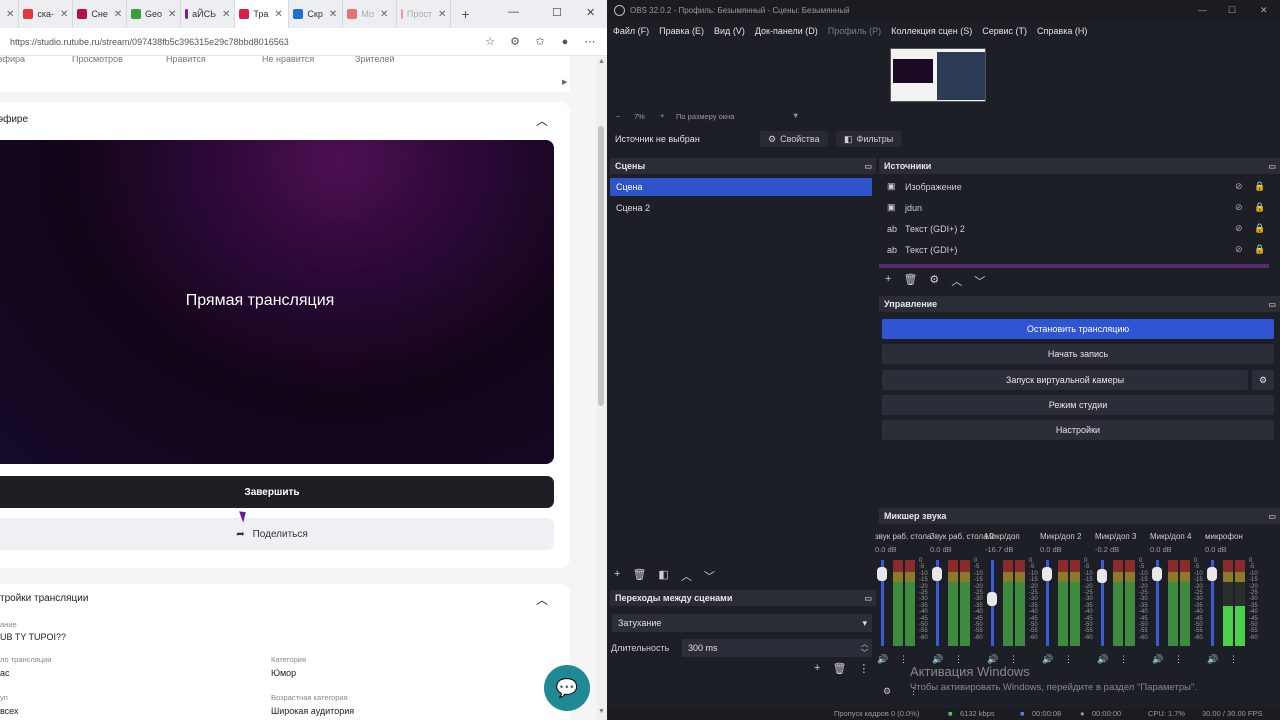 The image size is (1280, 720). I want to click on browser-tab: Скр ✕, so click(316, 14).